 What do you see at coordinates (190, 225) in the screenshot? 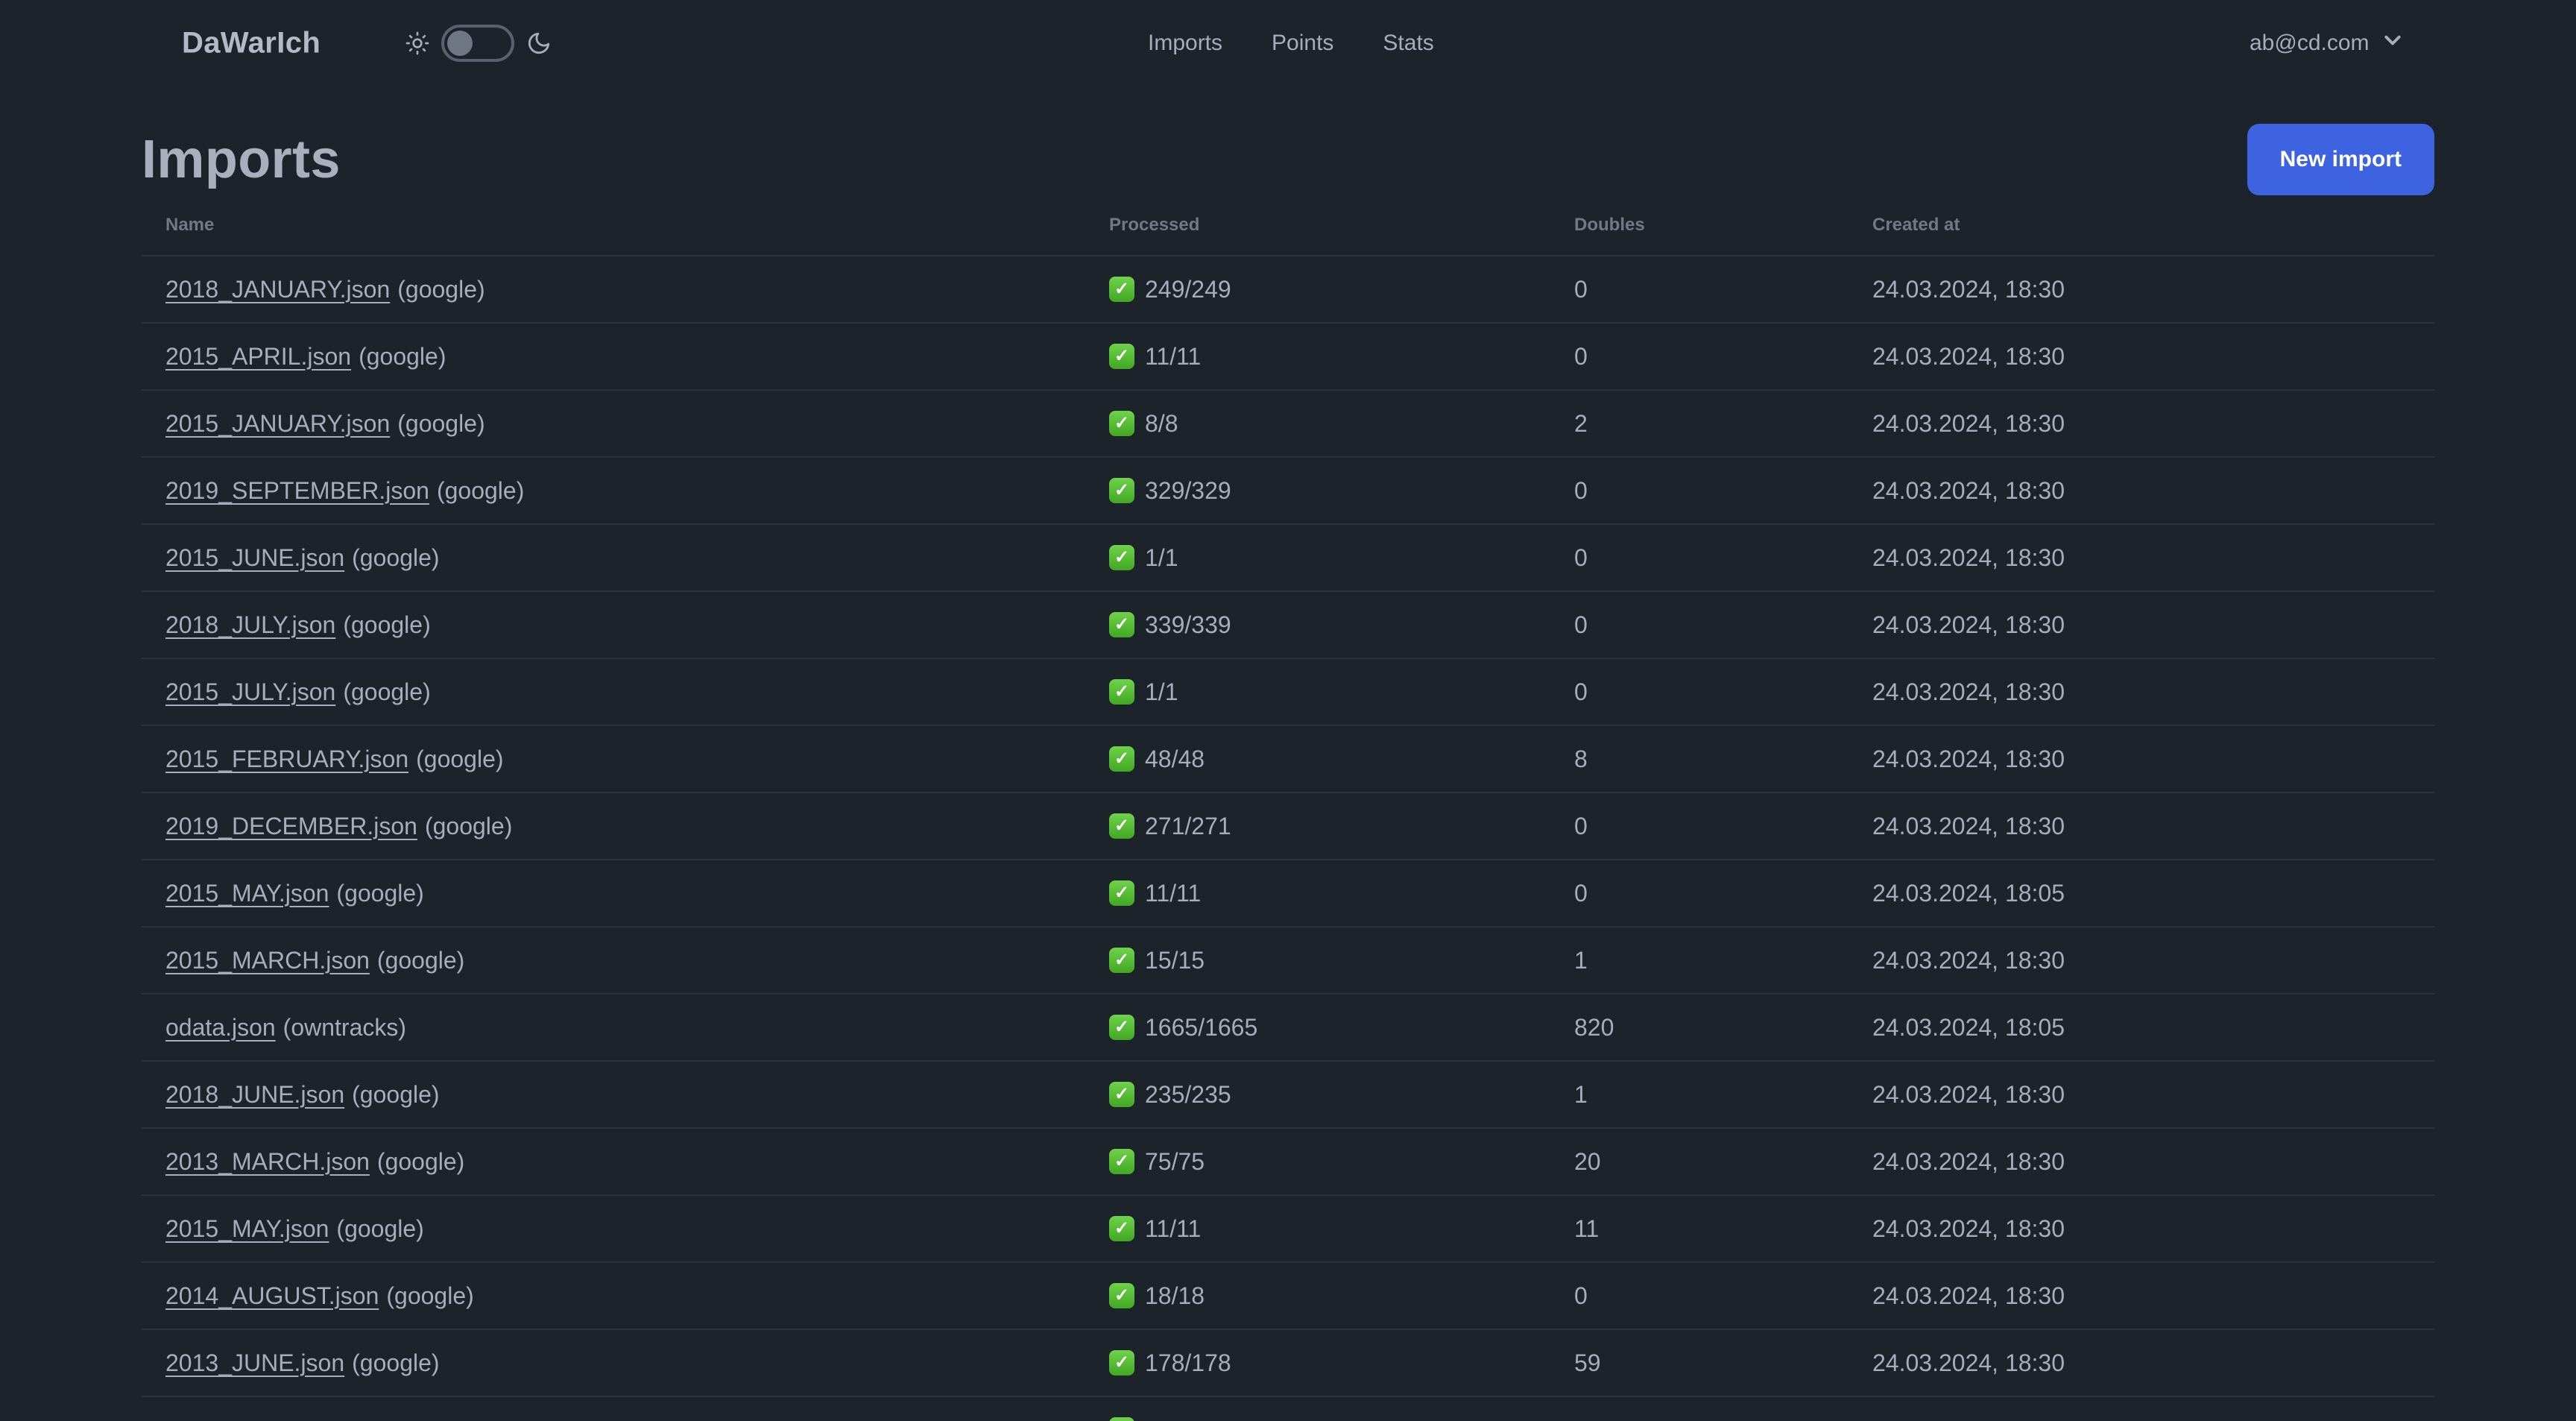
I see `column-header-name: Name` at bounding box center [190, 225].